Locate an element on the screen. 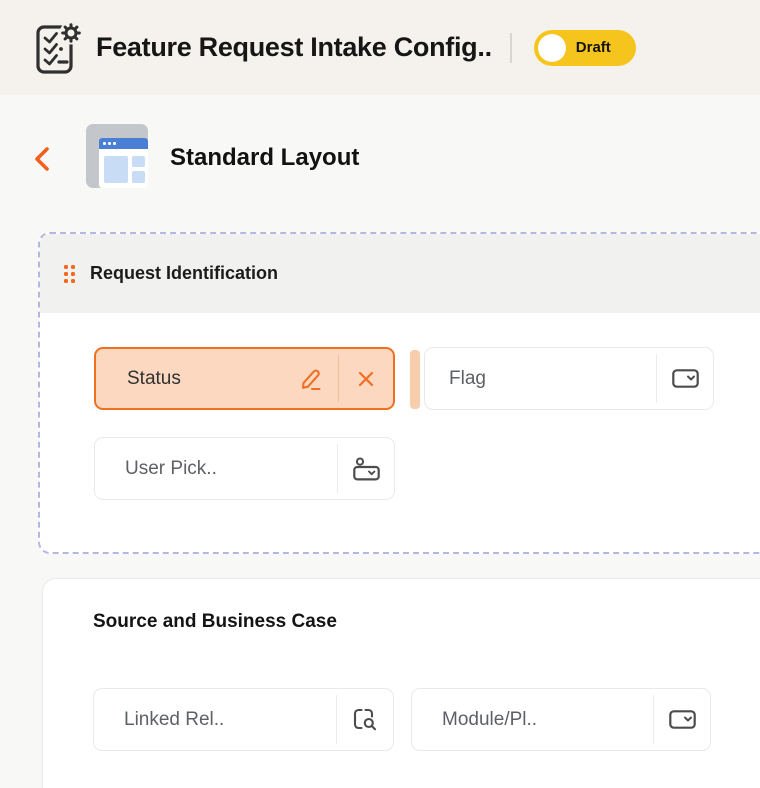 The image size is (760, 788). section-title: Request Identification is located at coordinates (184, 273).